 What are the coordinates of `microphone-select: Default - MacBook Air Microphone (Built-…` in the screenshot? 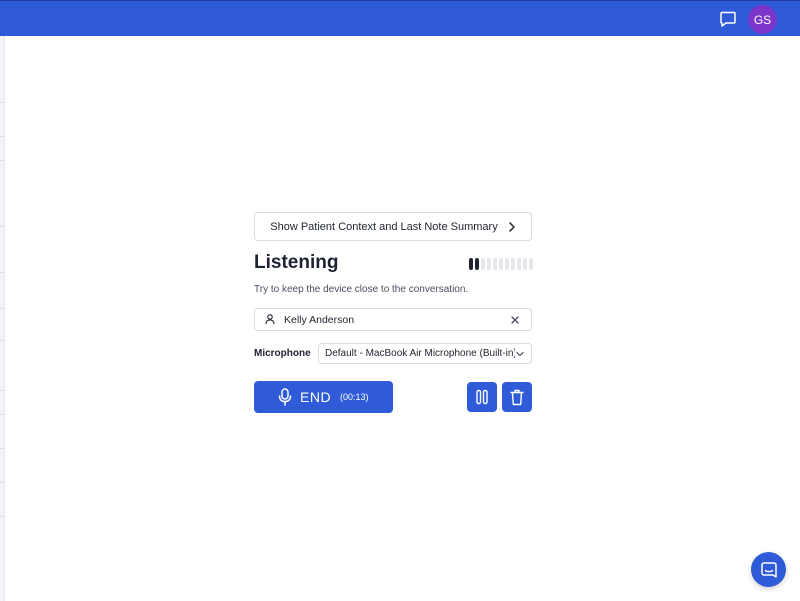 It's located at (425, 353).